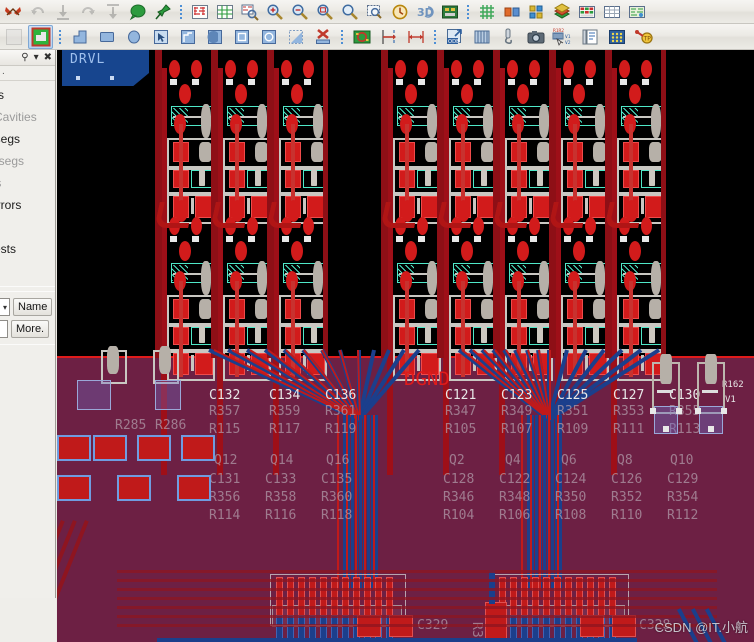 The height and width of the screenshot is (642, 754). I want to click on net-probe-icon: R1R2 V1 V2, so click(562, 37).